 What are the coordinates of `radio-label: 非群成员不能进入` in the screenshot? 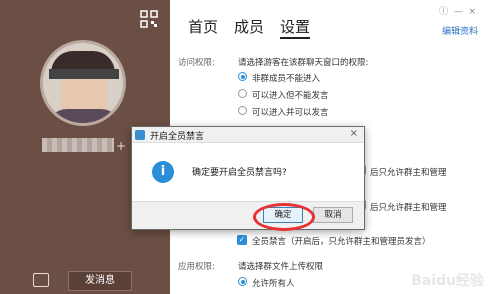 It's located at (286, 79).